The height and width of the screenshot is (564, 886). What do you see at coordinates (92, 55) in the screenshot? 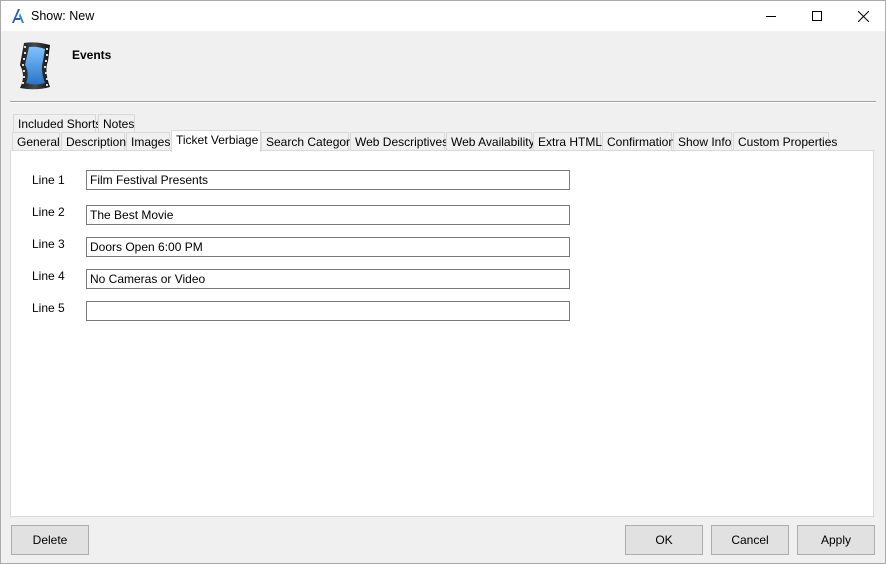
I see `header-title: Events` at bounding box center [92, 55].